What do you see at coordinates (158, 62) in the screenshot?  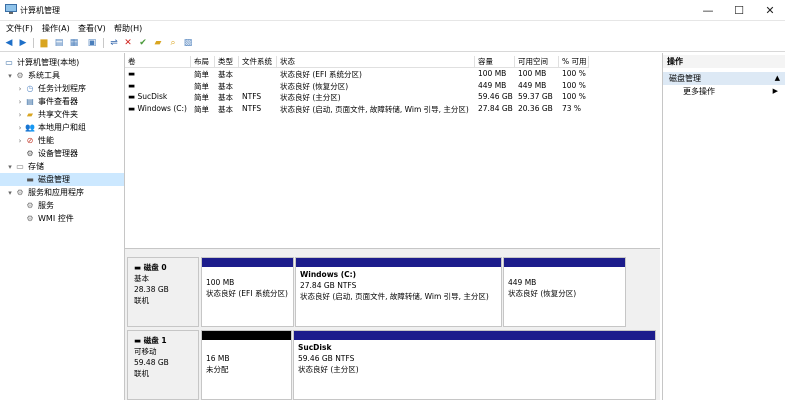 I see `column-header-volume: 卷` at bounding box center [158, 62].